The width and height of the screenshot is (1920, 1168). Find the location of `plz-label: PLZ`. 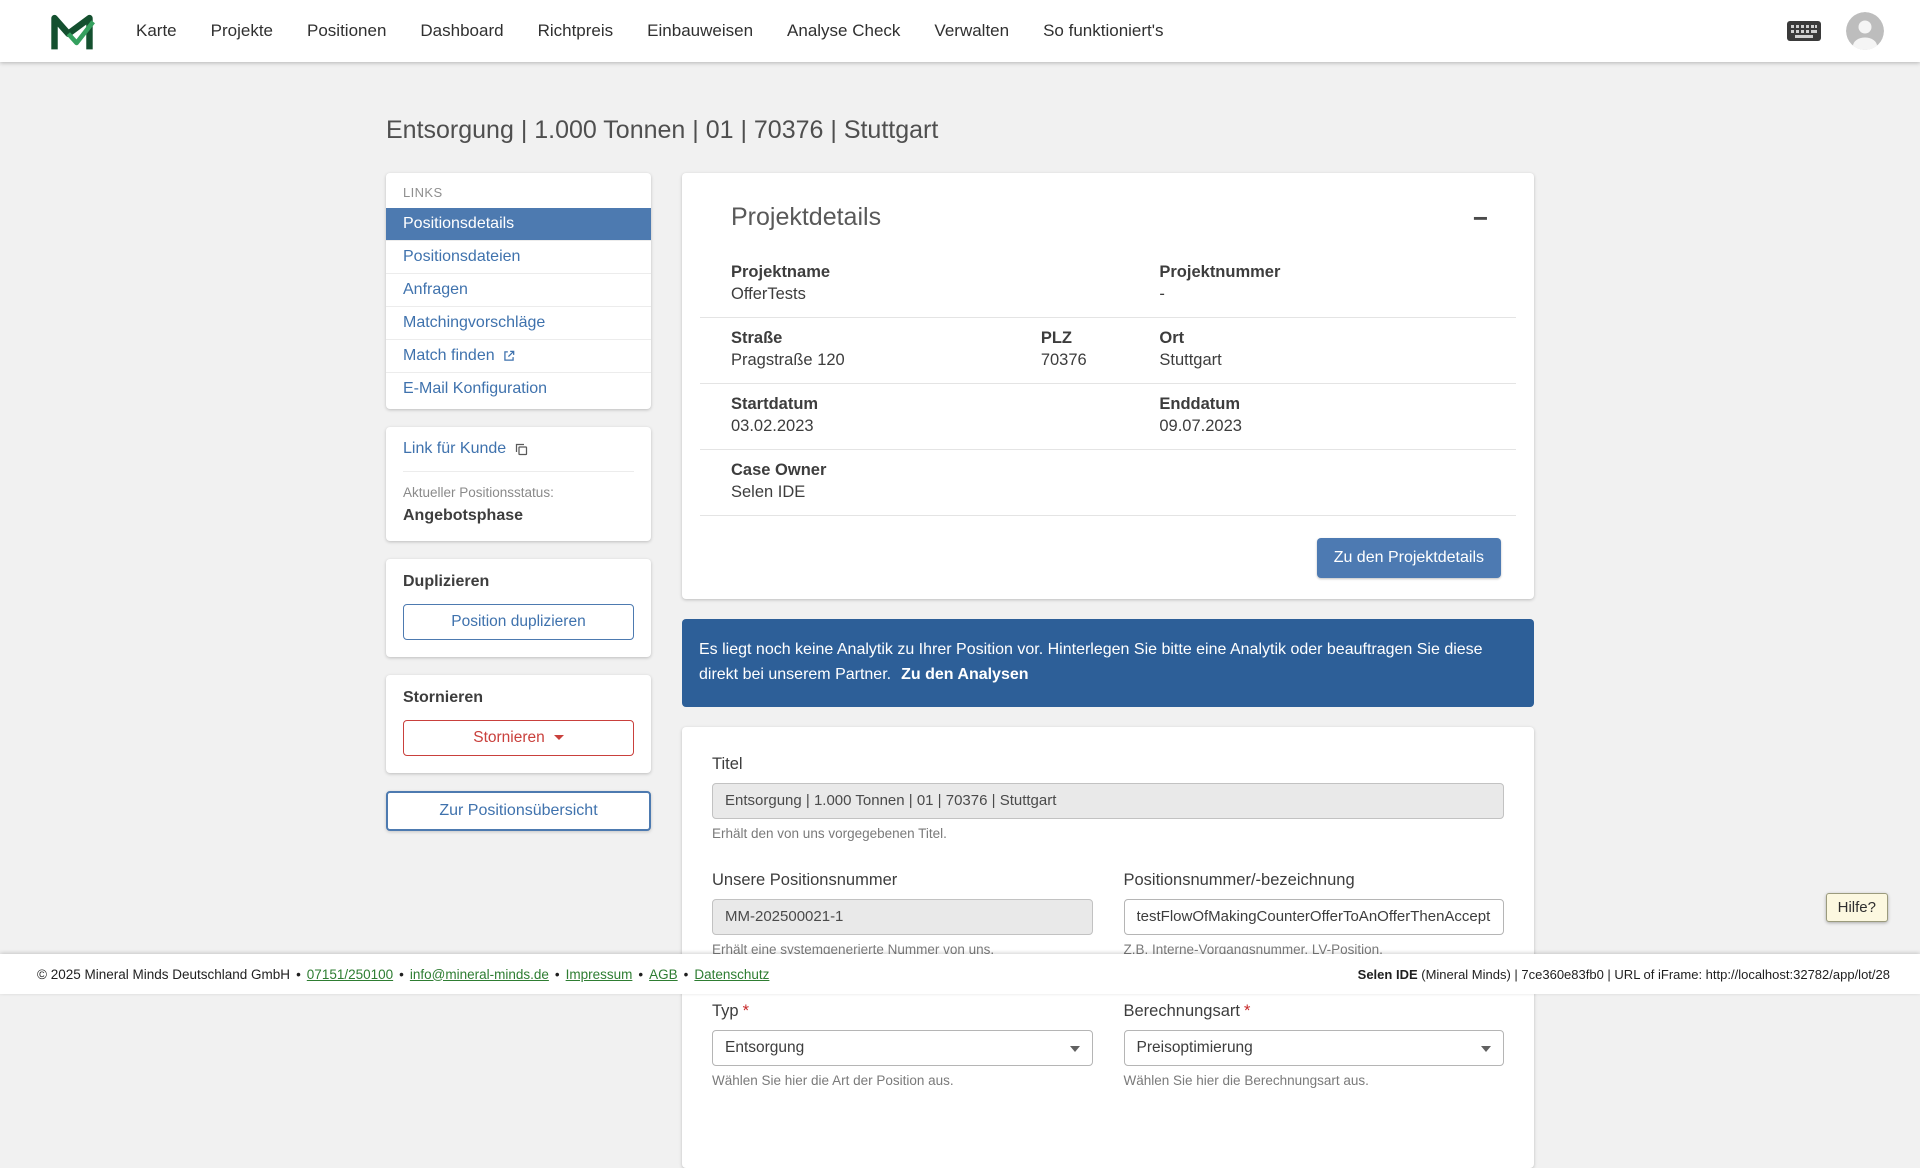

plz-label: PLZ is located at coordinates (1056, 338).